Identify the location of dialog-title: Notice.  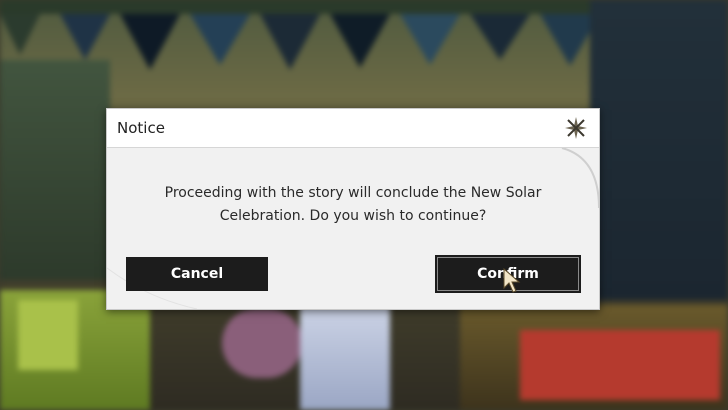
(141, 128).